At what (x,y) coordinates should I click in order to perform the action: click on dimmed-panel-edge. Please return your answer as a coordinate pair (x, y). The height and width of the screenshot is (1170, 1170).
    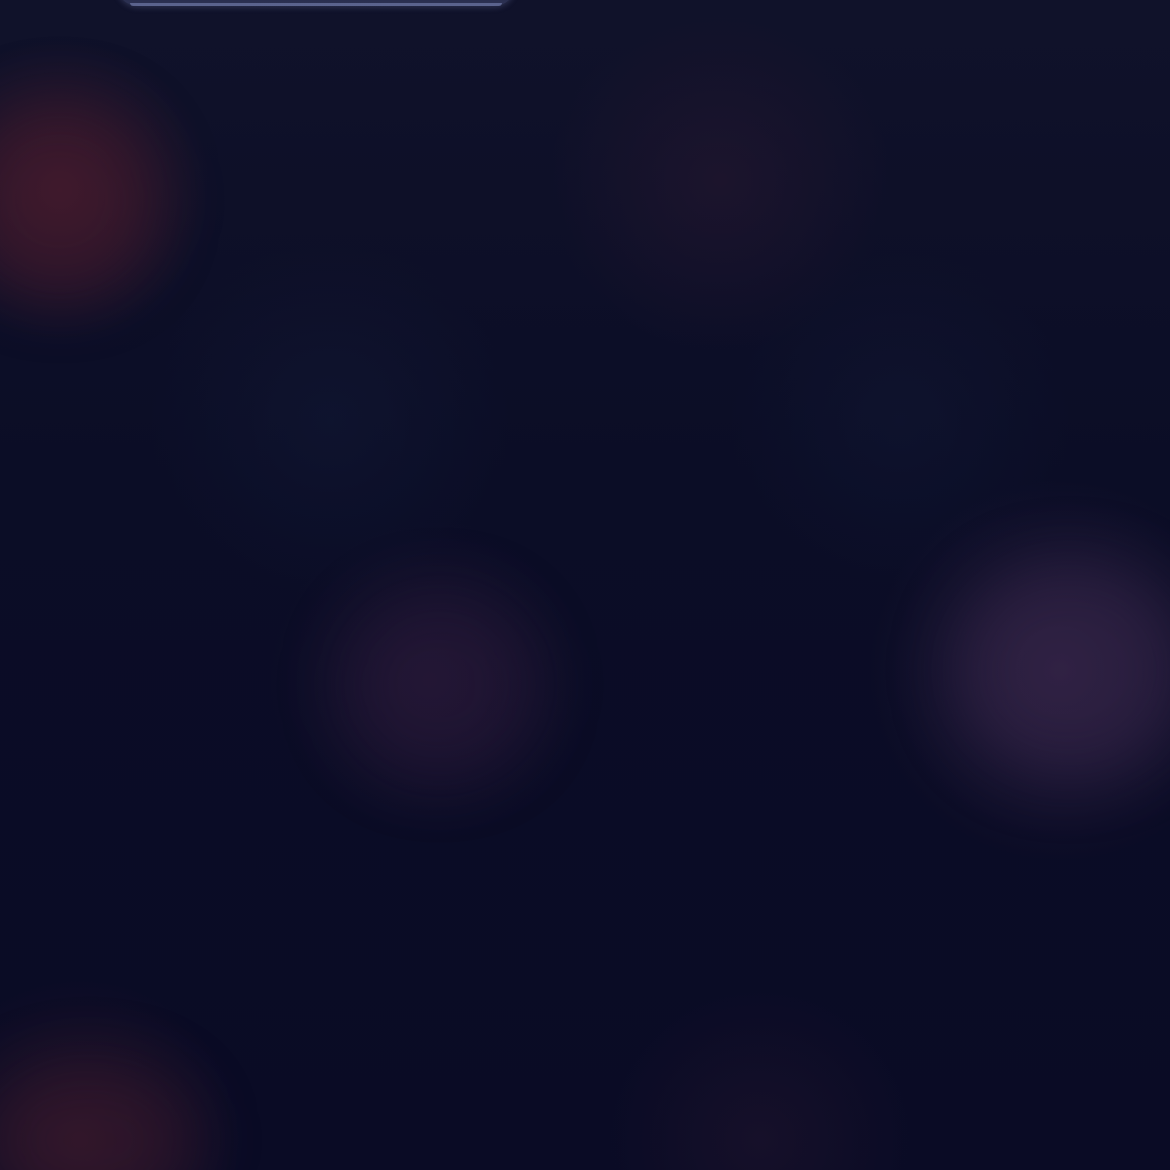
    Looking at the image, I should click on (316, 3).